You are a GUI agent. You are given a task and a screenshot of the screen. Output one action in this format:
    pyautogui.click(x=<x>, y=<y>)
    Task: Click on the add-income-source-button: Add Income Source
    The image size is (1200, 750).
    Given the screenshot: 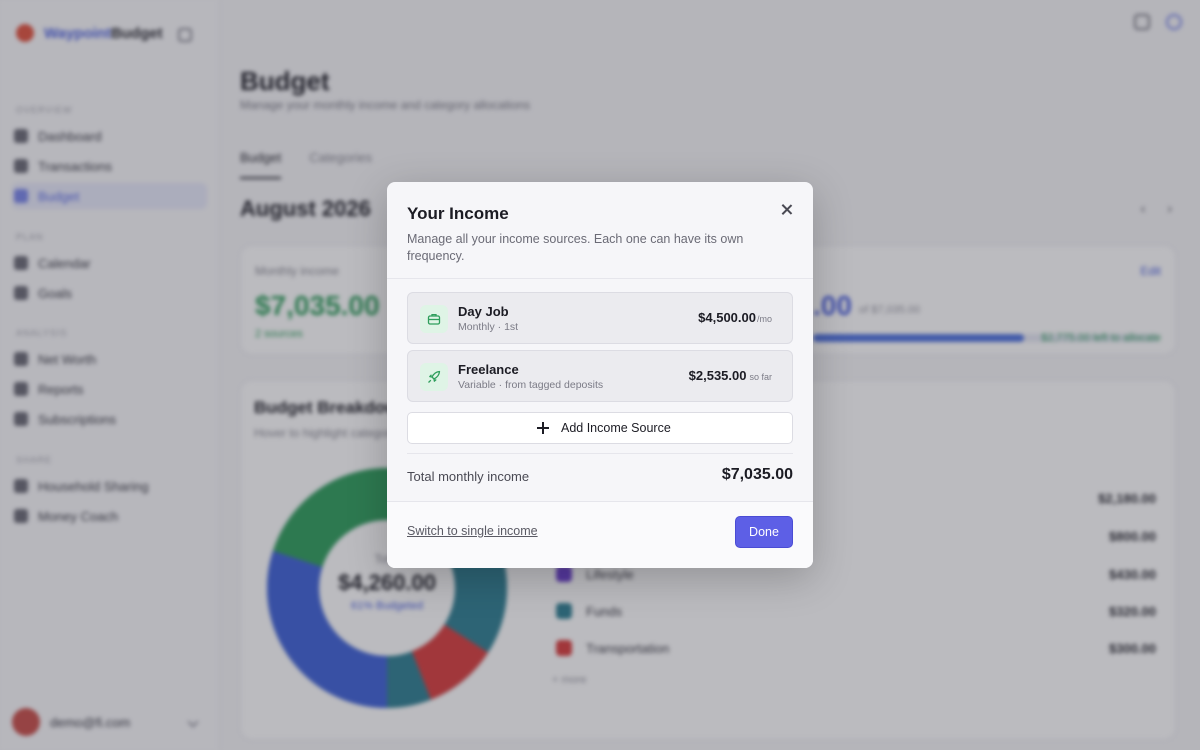 What is the action you would take?
    pyautogui.click(x=600, y=428)
    